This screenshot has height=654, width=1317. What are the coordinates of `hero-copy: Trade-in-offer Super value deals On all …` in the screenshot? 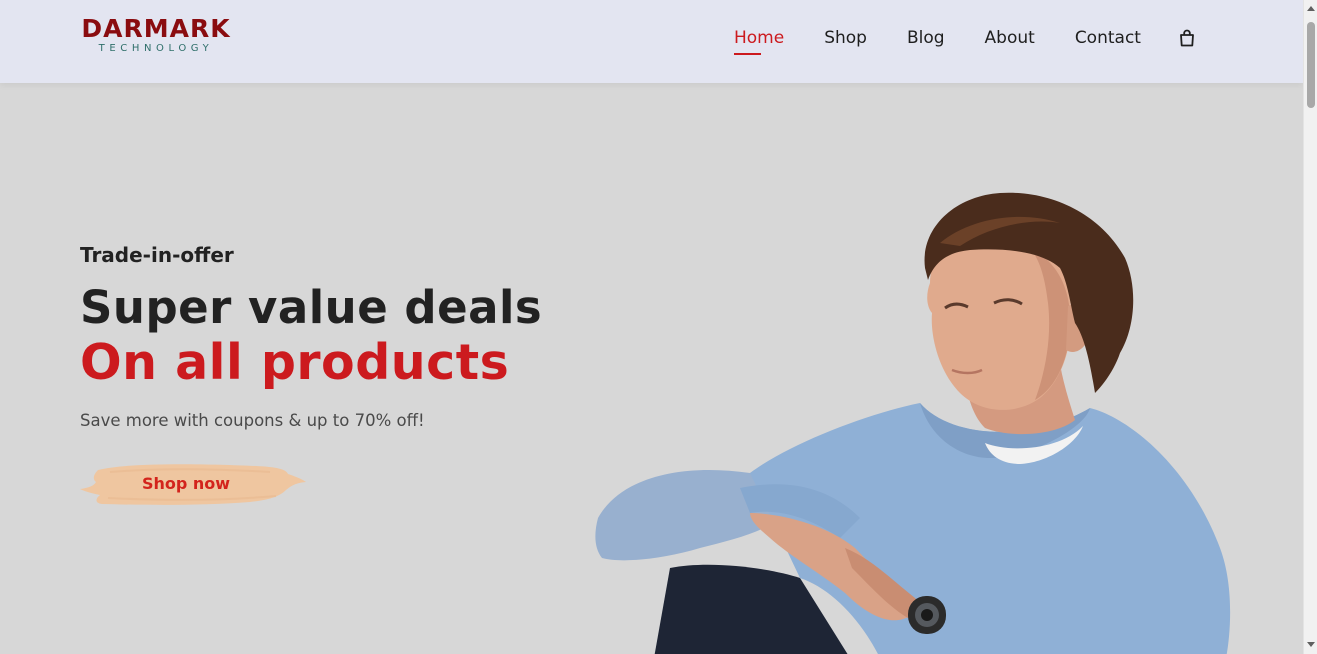 It's located at (311, 336).